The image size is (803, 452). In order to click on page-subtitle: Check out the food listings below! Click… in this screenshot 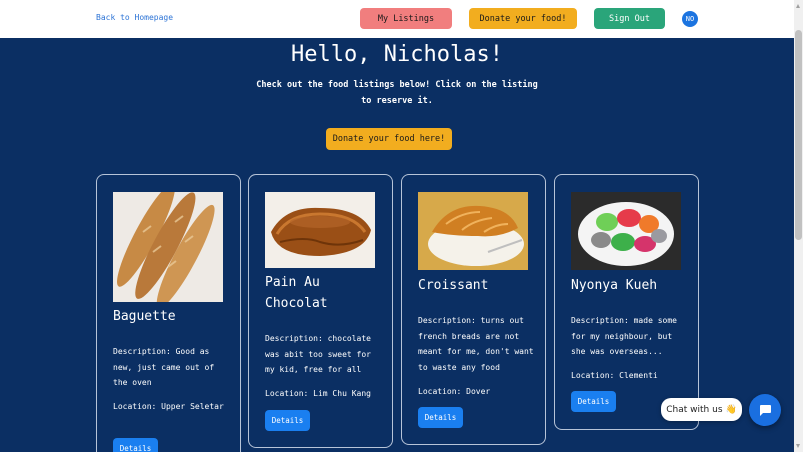, I will do `click(397, 93)`.